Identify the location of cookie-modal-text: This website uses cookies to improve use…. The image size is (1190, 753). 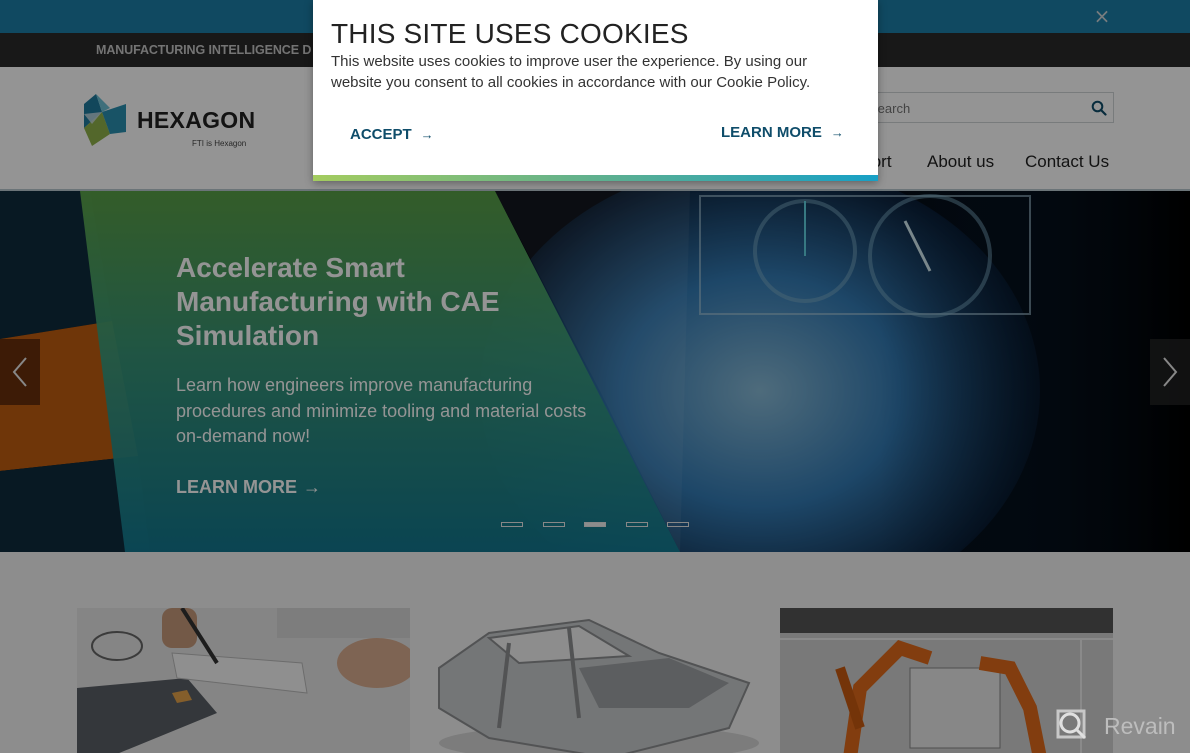
(571, 72).